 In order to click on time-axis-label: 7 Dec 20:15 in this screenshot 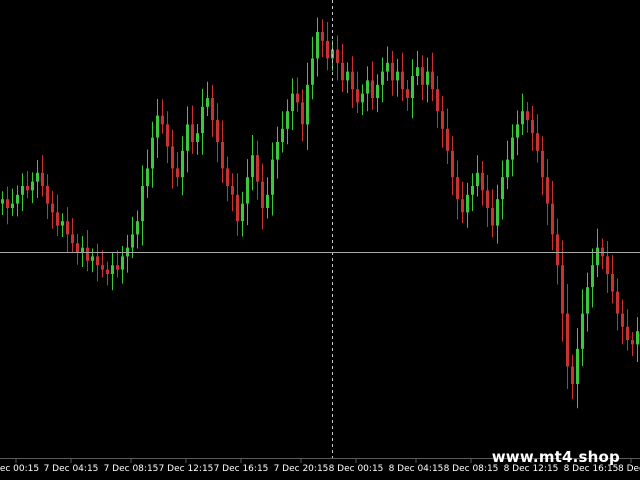, I will do `click(301, 469)`.